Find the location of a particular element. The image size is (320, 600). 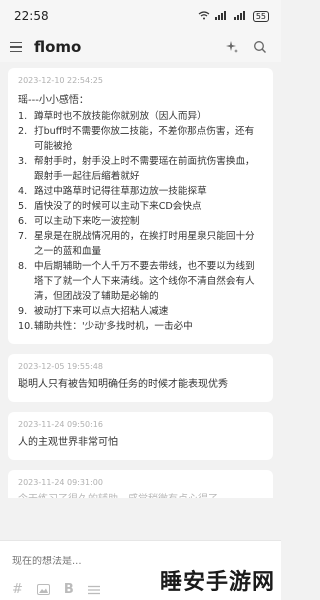

status-icons: 55 is located at coordinates (233, 16).